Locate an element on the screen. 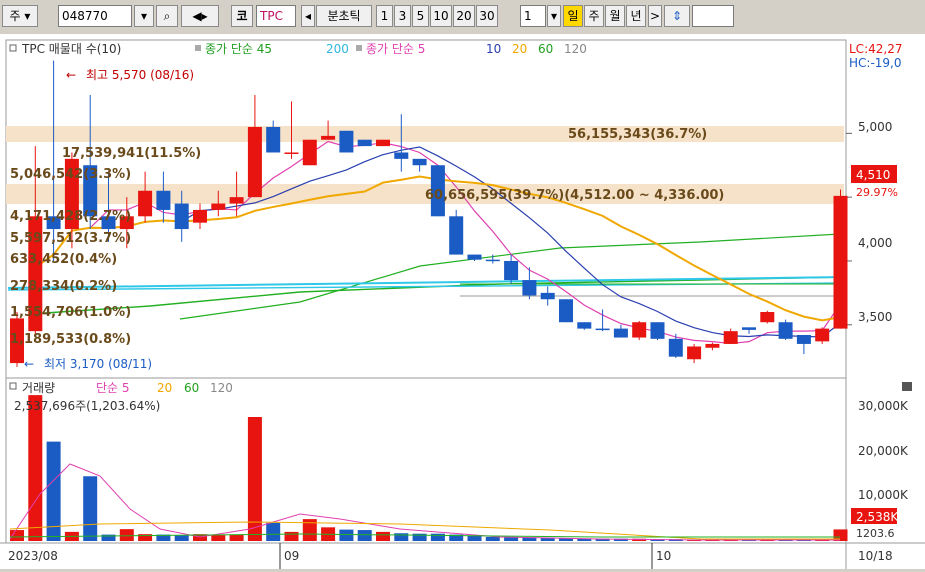  period-label: 년 is located at coordinates (636, 16).